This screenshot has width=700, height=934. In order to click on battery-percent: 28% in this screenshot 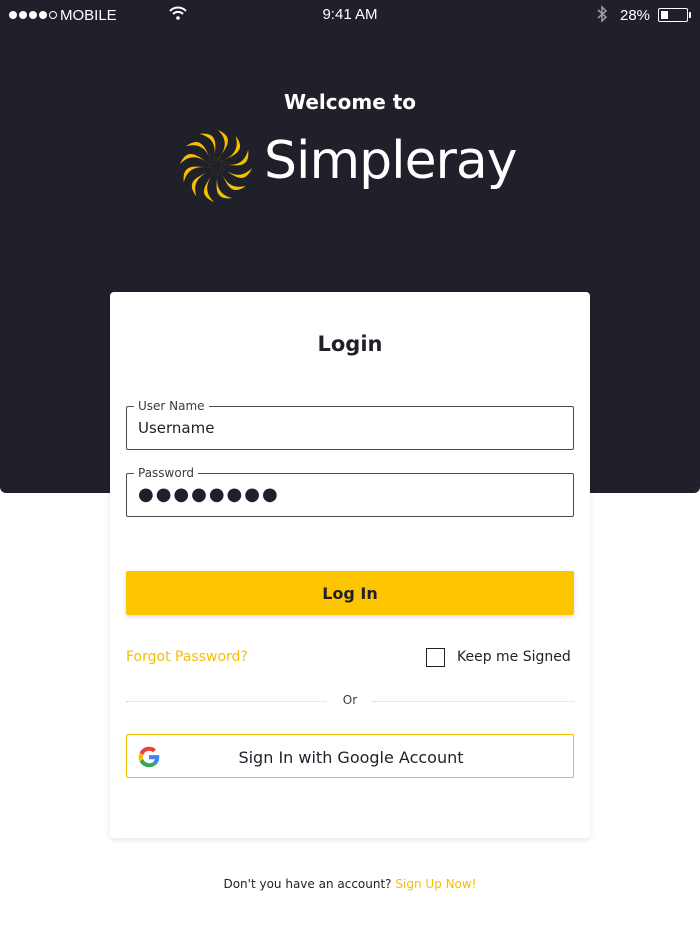, I will do `click(635, 15)`.